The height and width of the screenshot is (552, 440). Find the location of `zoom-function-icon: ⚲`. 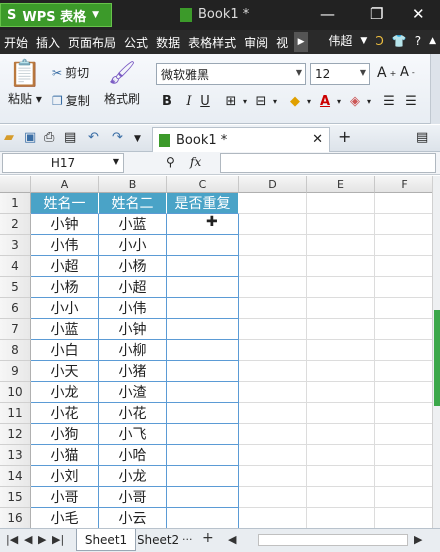

zoom-function-icon: ⚲ is located at coordinates (170, 162).